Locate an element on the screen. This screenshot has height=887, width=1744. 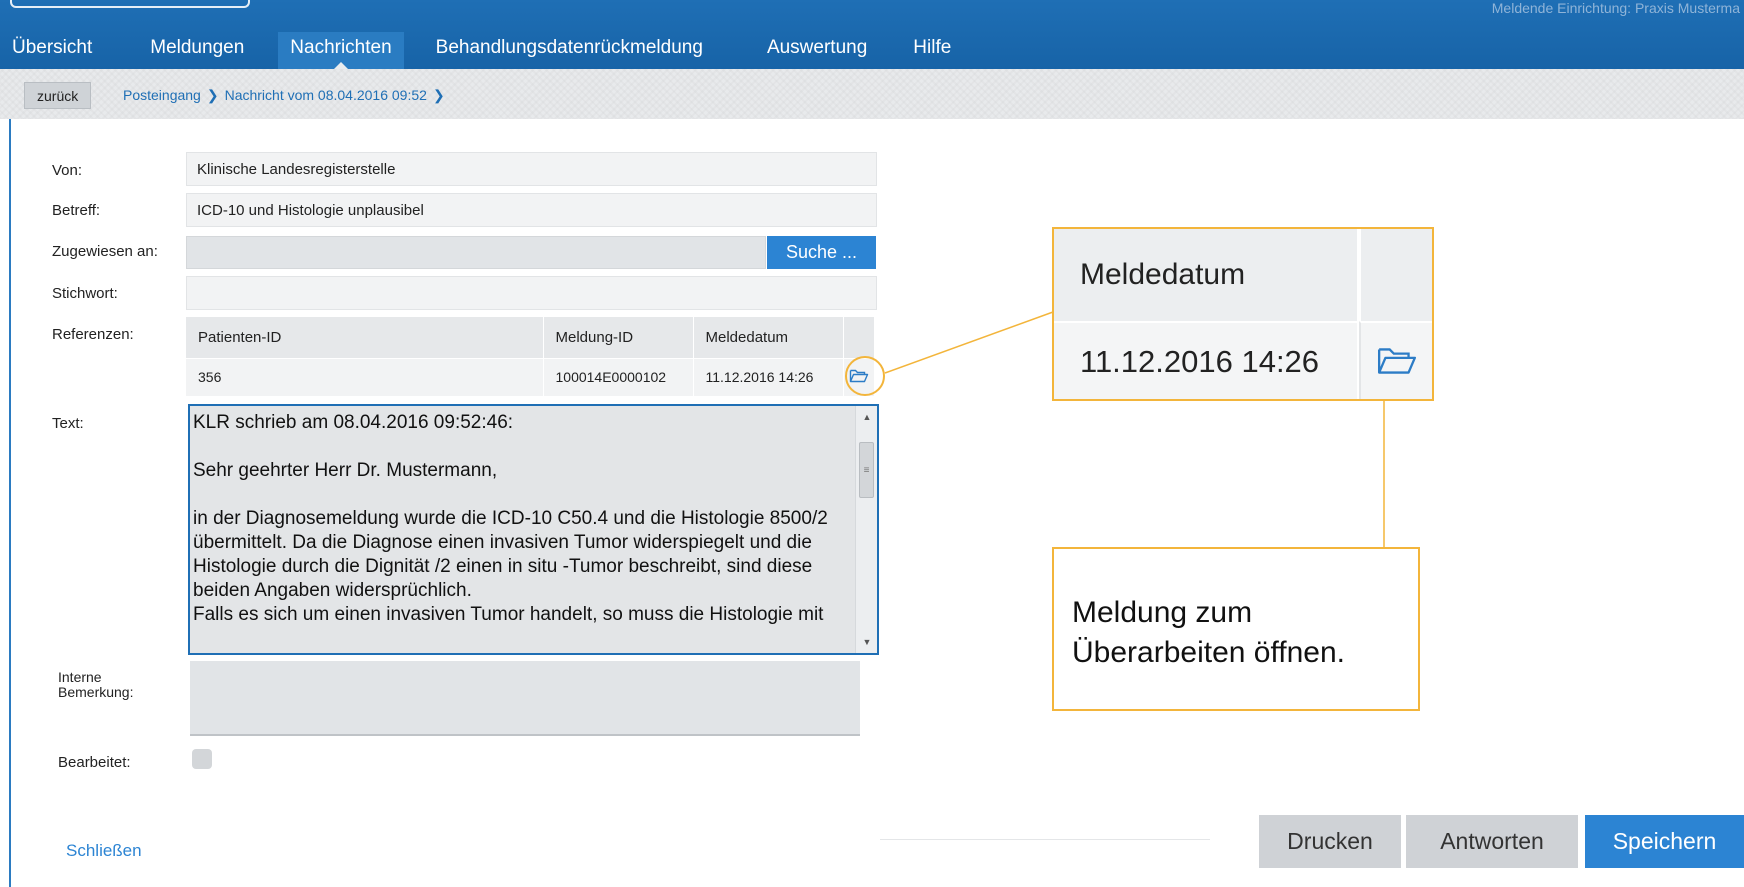
folder-open-icon is located at coordinates (1396, 361).